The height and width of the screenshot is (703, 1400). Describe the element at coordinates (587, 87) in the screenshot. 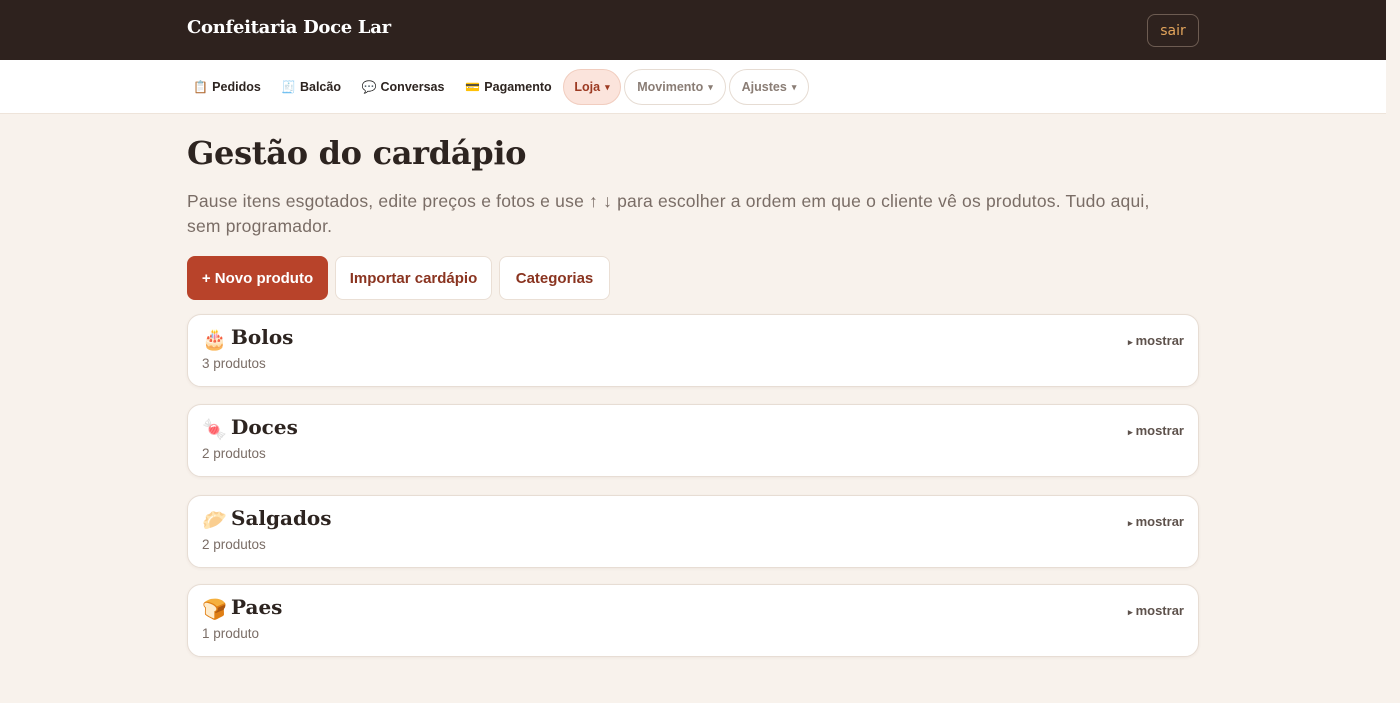

I see `nav-dropdown-label: Loja` at that location.